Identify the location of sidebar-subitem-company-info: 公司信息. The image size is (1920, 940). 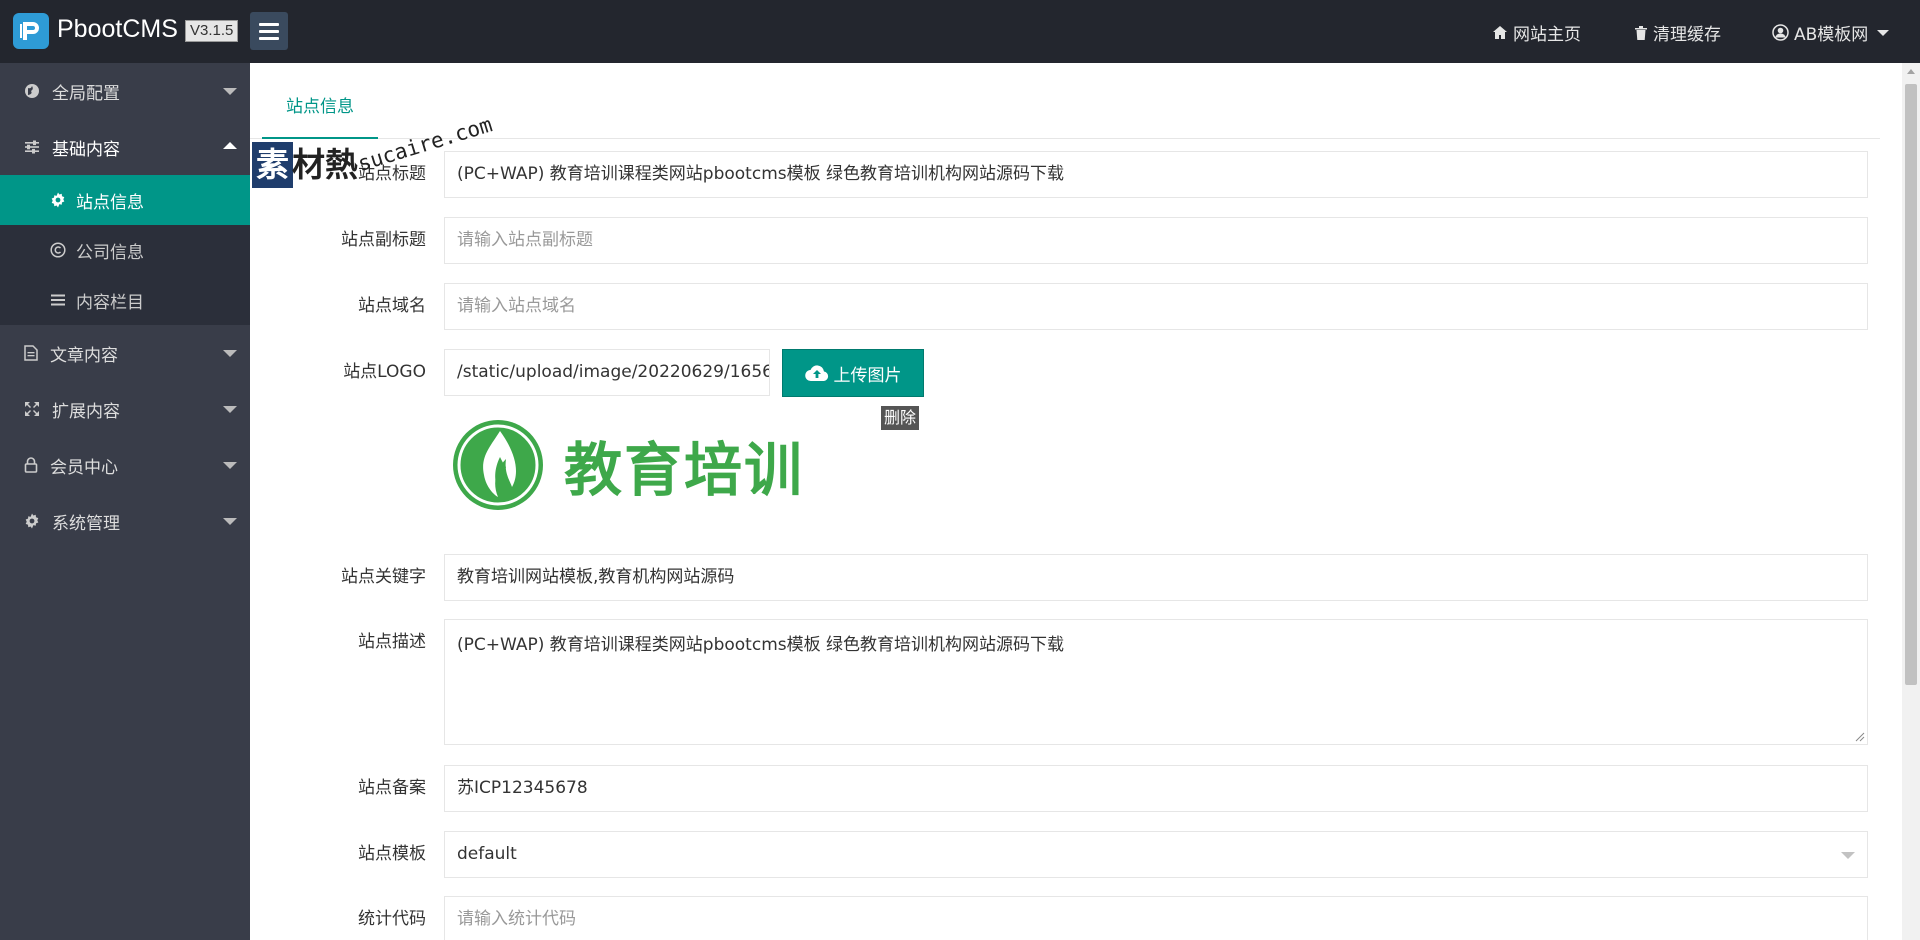
(125, 250).